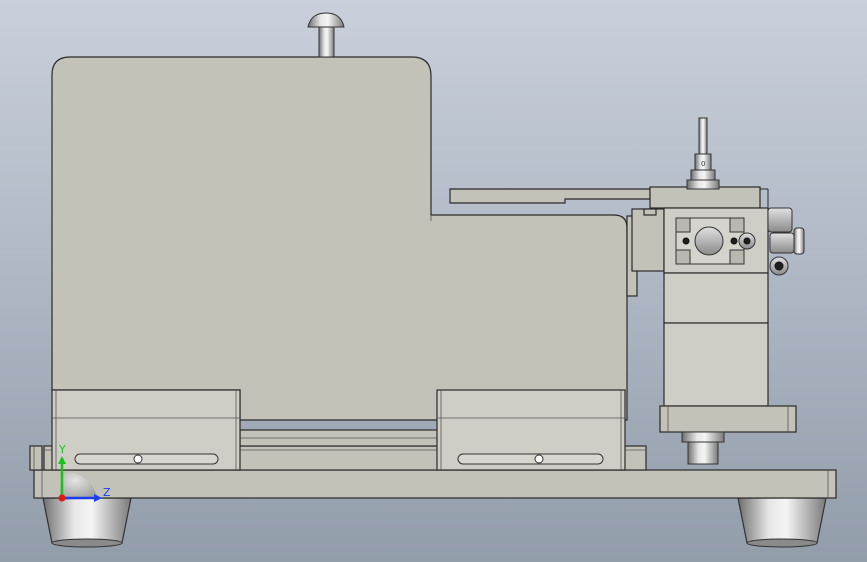  What do you see at coordinates (531, 430) in the screenshot?
I see `right-clamp-block` at bounding box center [531, 430].